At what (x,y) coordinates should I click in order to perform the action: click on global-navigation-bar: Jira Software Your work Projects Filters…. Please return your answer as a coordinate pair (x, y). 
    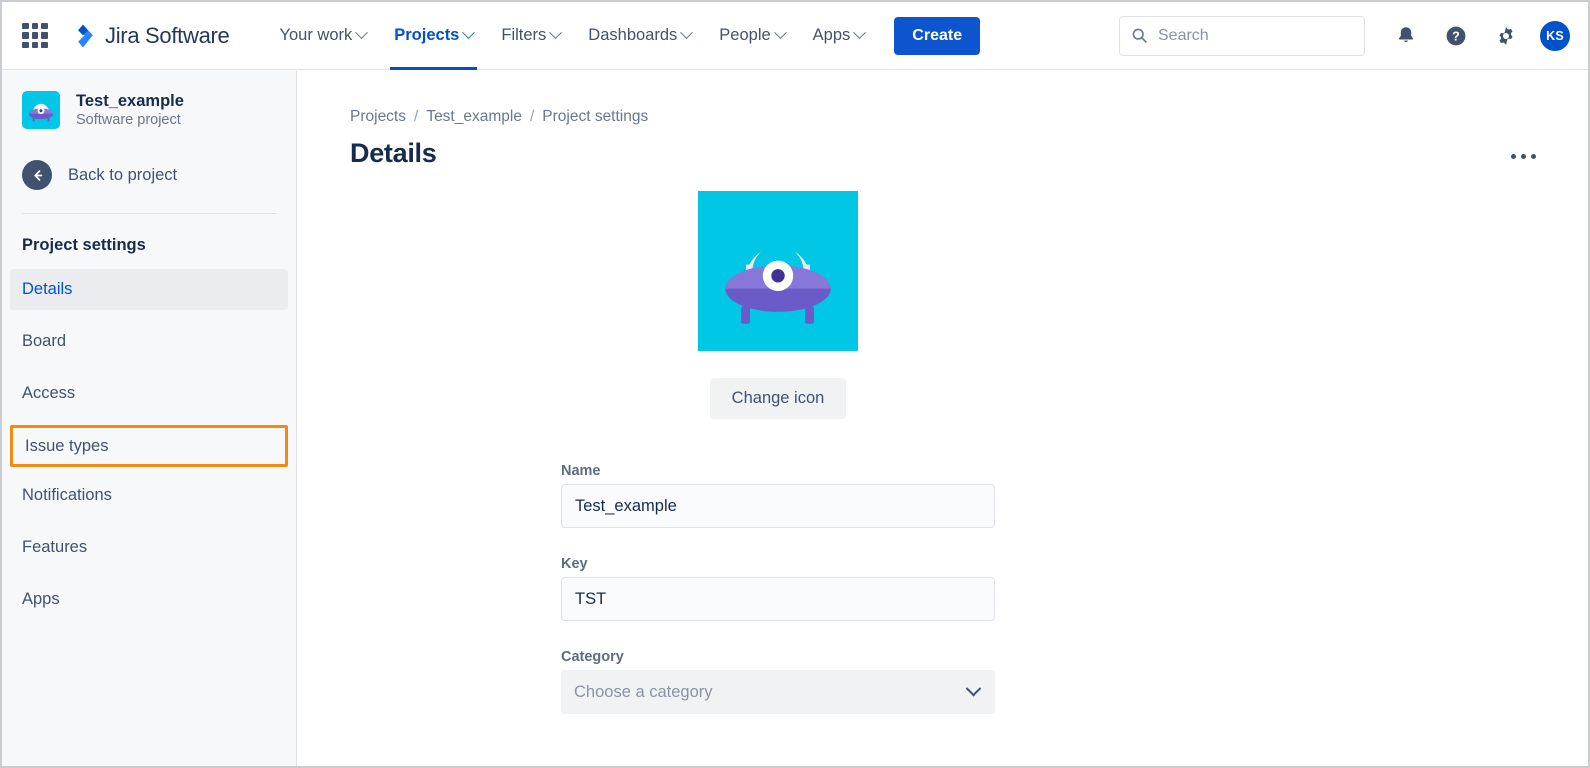
    Looking at the image, I should click on (795, 36).